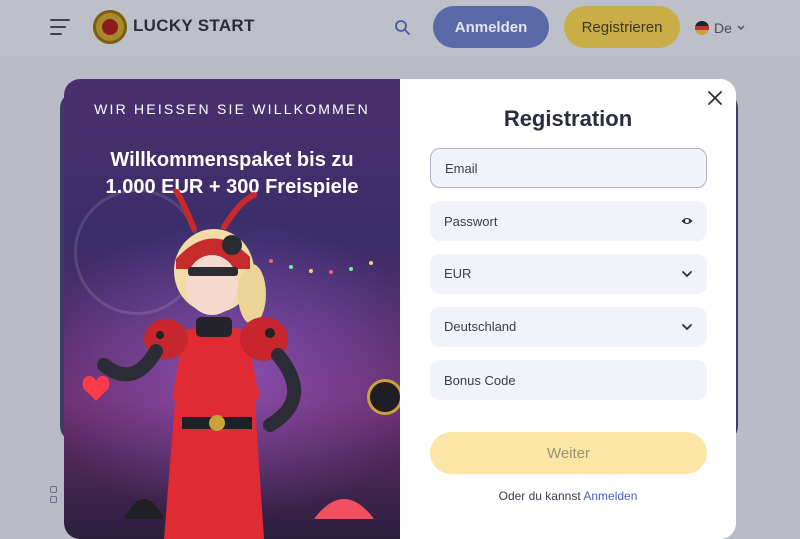 The width and height of the screenshot is (800, 539). What do you see at coordinates (715, 98) in the screenshot?
I see `close-icon` at bounding box center [715, 98].